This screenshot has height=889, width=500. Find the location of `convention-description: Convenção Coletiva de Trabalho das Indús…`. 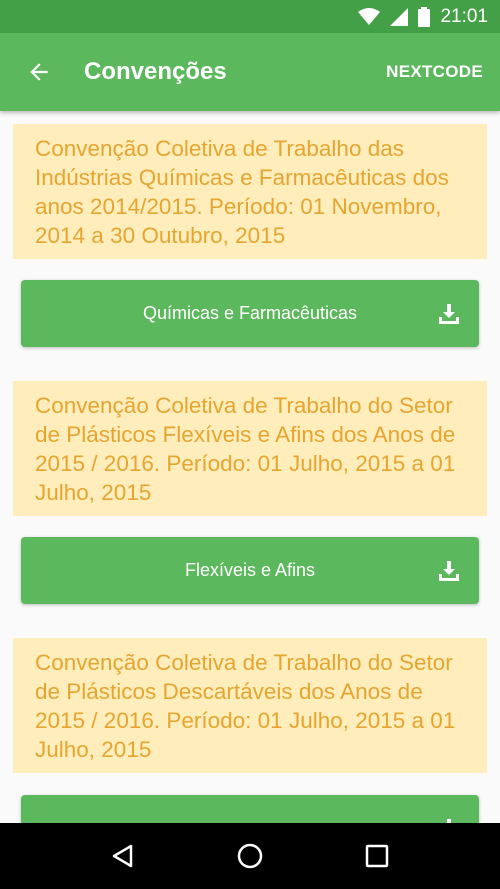

convention-description: Convenção Coletiva de Trabalho das Indús… is located at coordinates (250, 191).